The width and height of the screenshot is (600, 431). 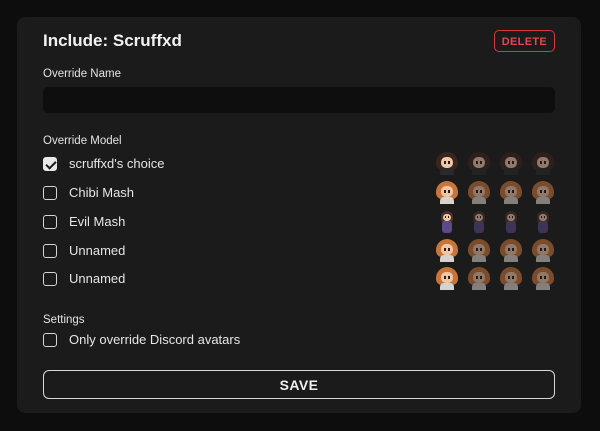 I want to click on save-button: SAVE, so click(x=299, y=384).